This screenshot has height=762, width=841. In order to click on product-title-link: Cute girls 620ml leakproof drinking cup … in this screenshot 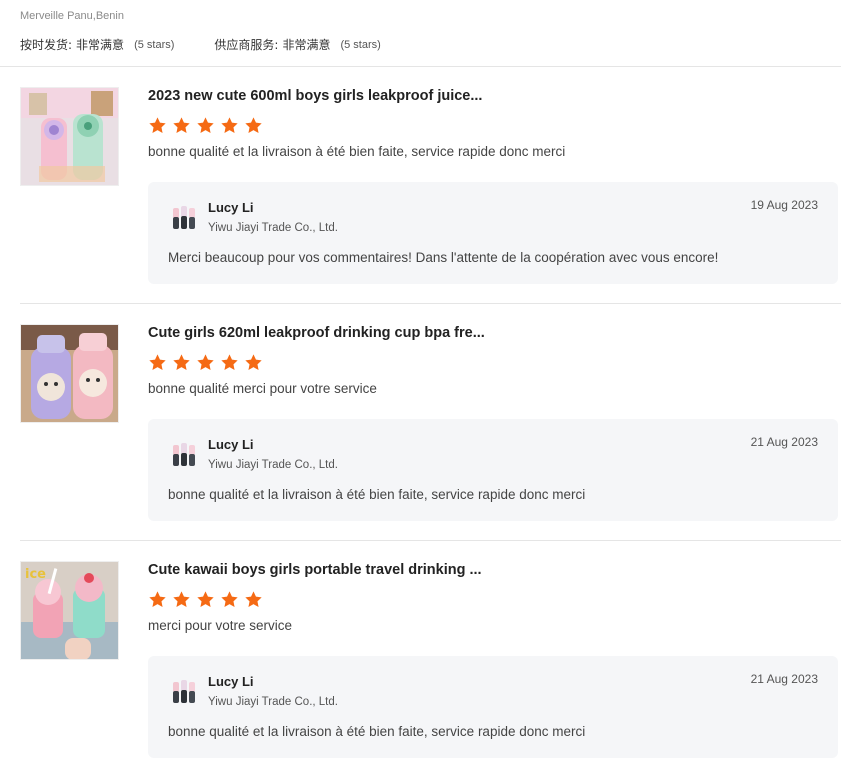, I will do `click(493, 334)`.